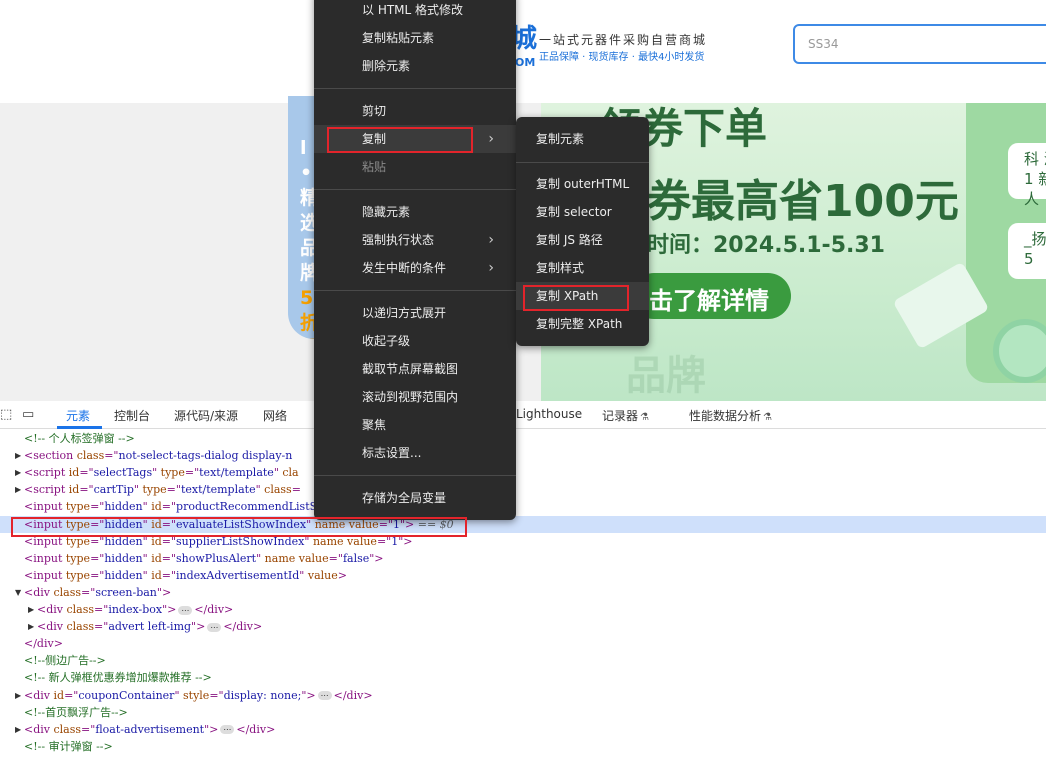 This screenshot has height=759, width=1046. I want to click on tab-performance-insights: 性能数据分析 ⚗, so click(730, 415).